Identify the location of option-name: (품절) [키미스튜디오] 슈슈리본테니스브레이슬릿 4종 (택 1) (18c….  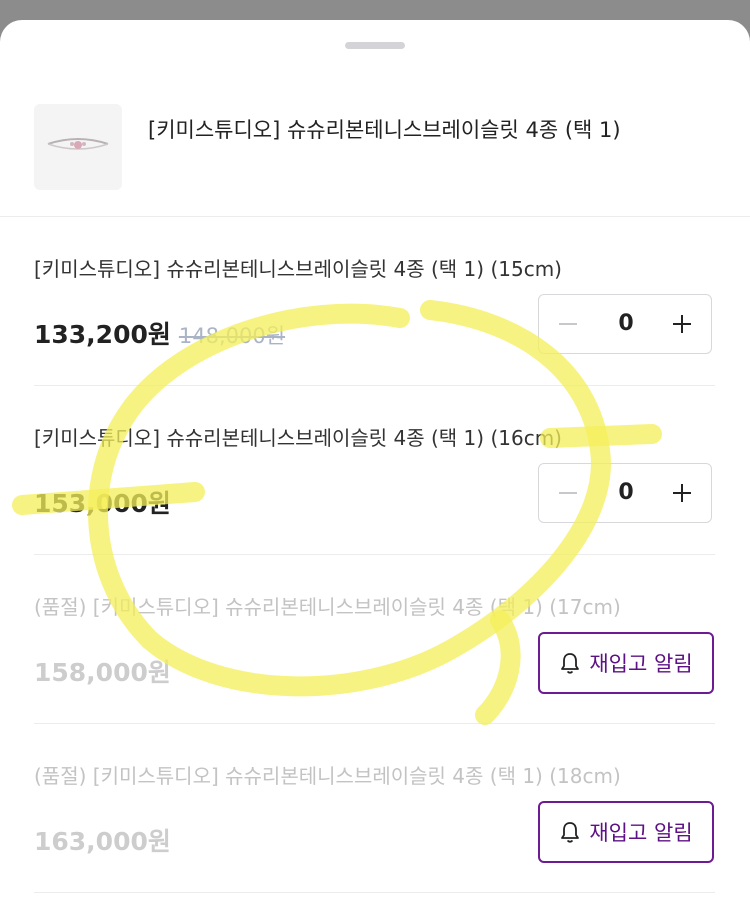
(327, 776).